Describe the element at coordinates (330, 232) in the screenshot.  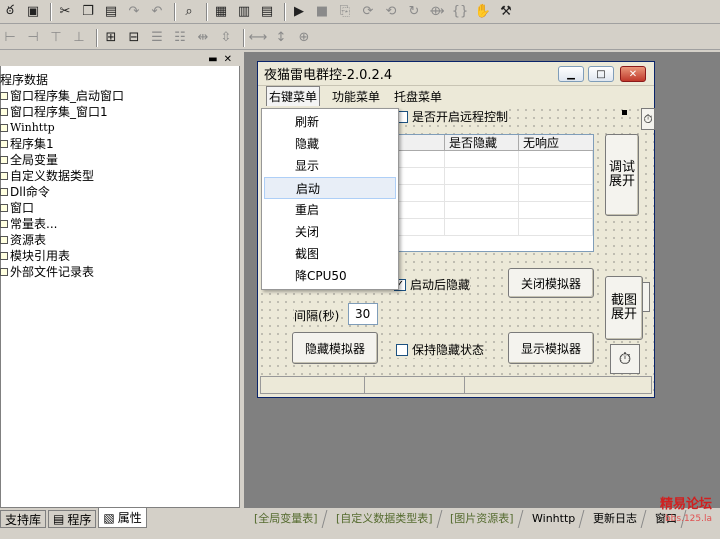
I see `menu-item-close: 关闭` at that location.